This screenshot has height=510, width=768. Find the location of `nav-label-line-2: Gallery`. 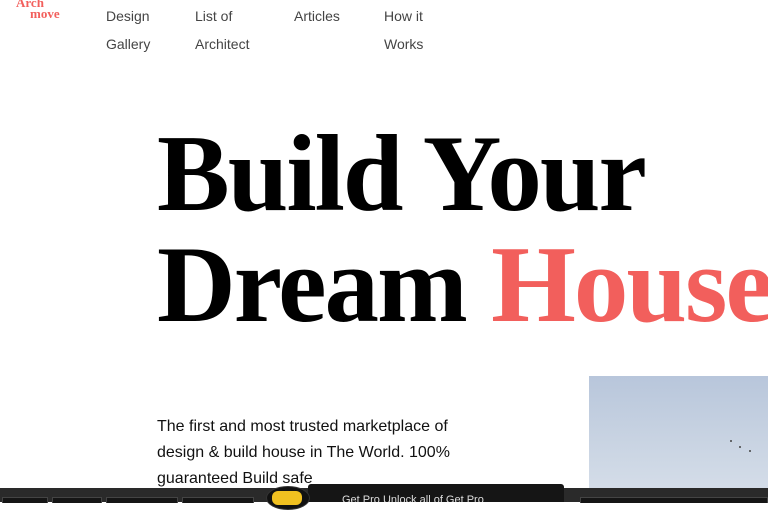

nav-label-line-2: Gallery is located at coordinates (128, 44).